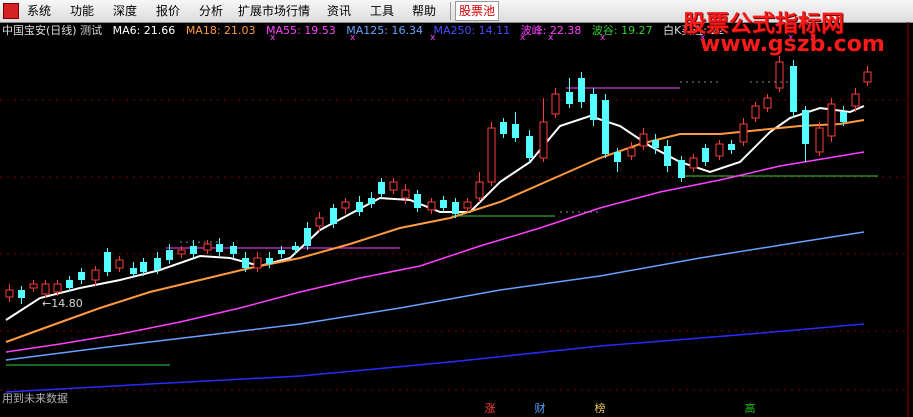 Image resolution: width=913 pixels, height=417 pixels. I want to click on menu-depth: 深度, so click(125, 11).